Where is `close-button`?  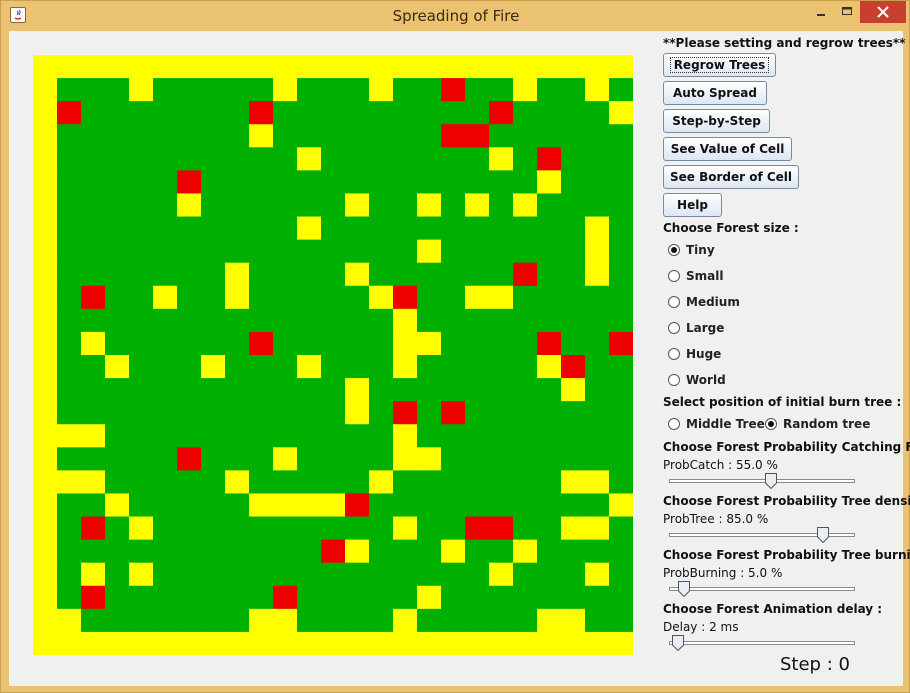
close-button is located at coordinates (883, 12).